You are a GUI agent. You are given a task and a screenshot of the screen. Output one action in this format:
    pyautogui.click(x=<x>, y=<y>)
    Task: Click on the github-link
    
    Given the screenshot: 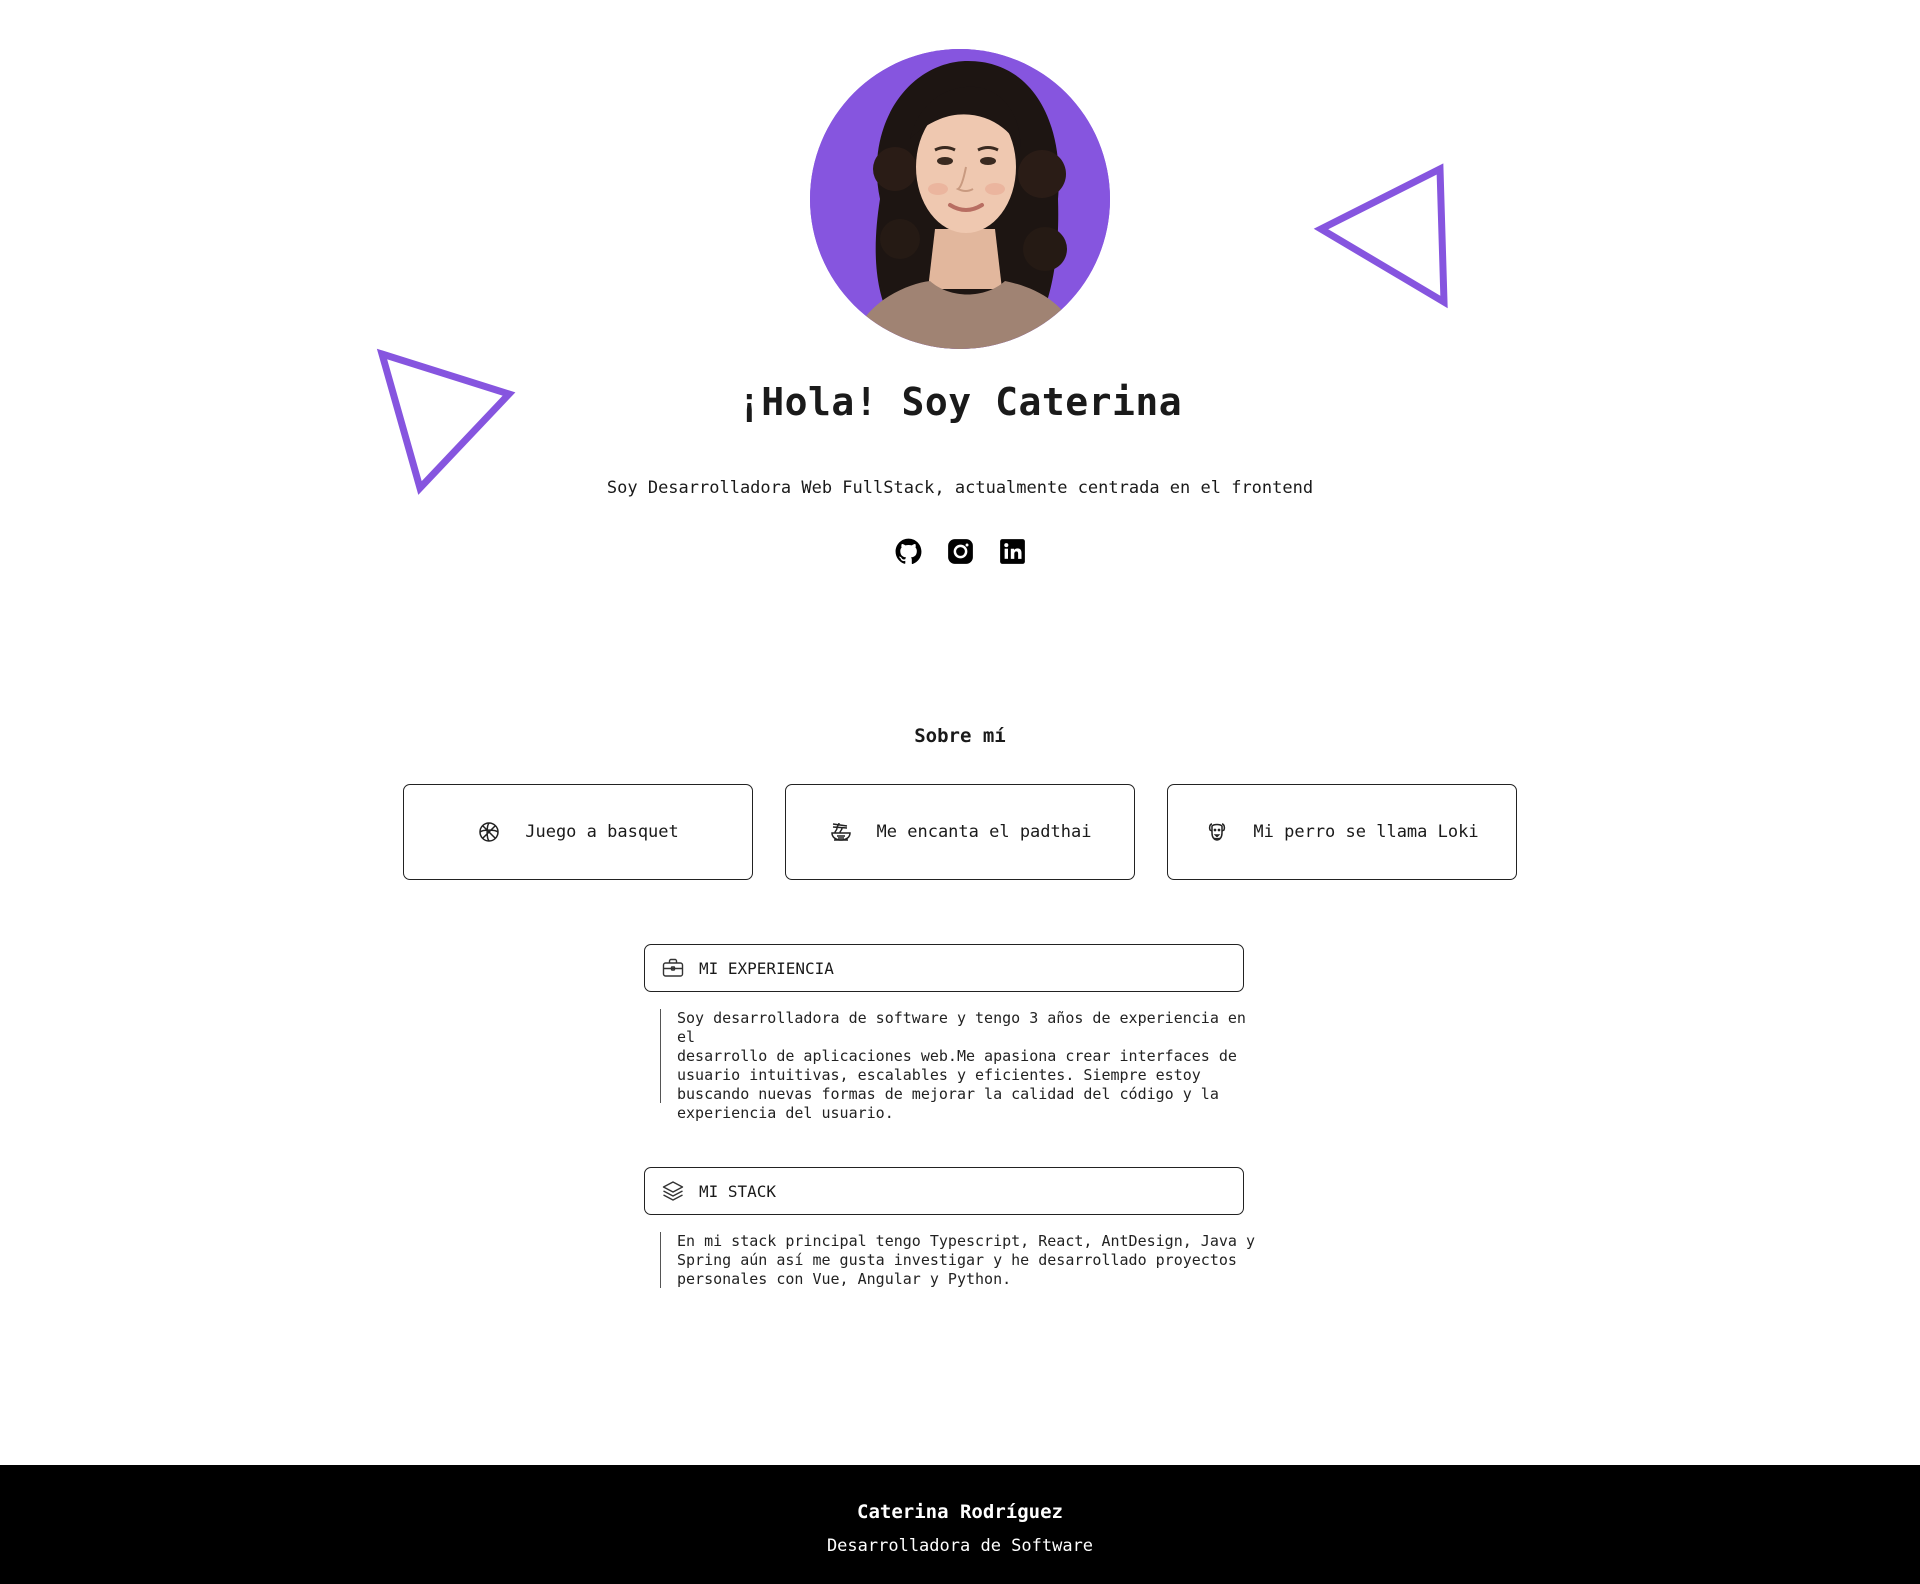 What is the action you would take?
    pyautogui.click(x=908, y=551)
    